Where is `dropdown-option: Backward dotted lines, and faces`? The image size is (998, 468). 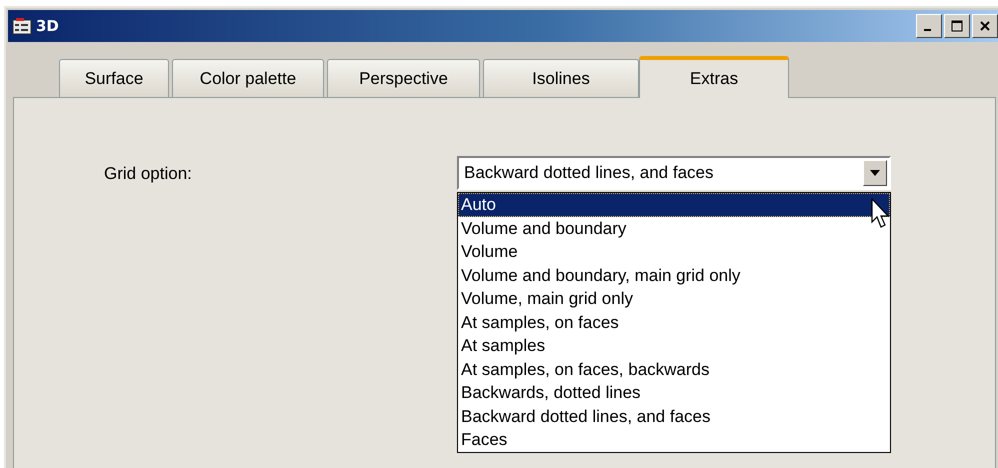 dropdown-option: Backward dotted lines, and faces is located at coordinates (674, 416).